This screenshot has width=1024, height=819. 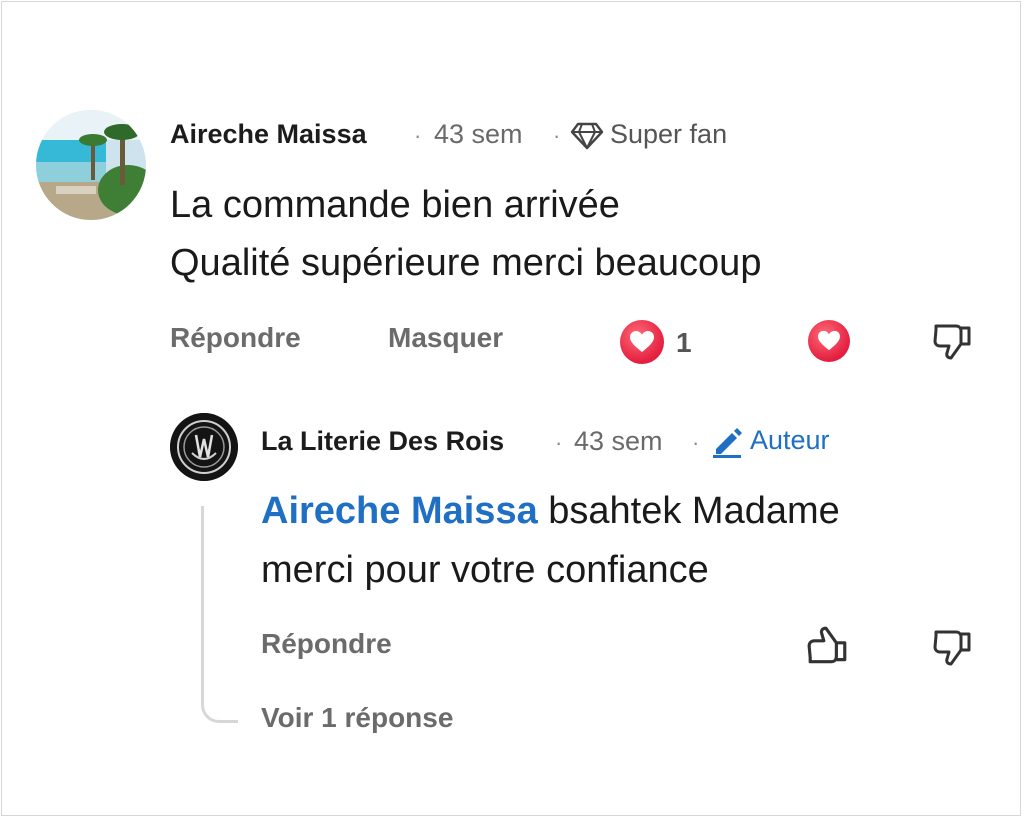 I want to click on reply-time: 43 sem, so click(x=618, y=441).